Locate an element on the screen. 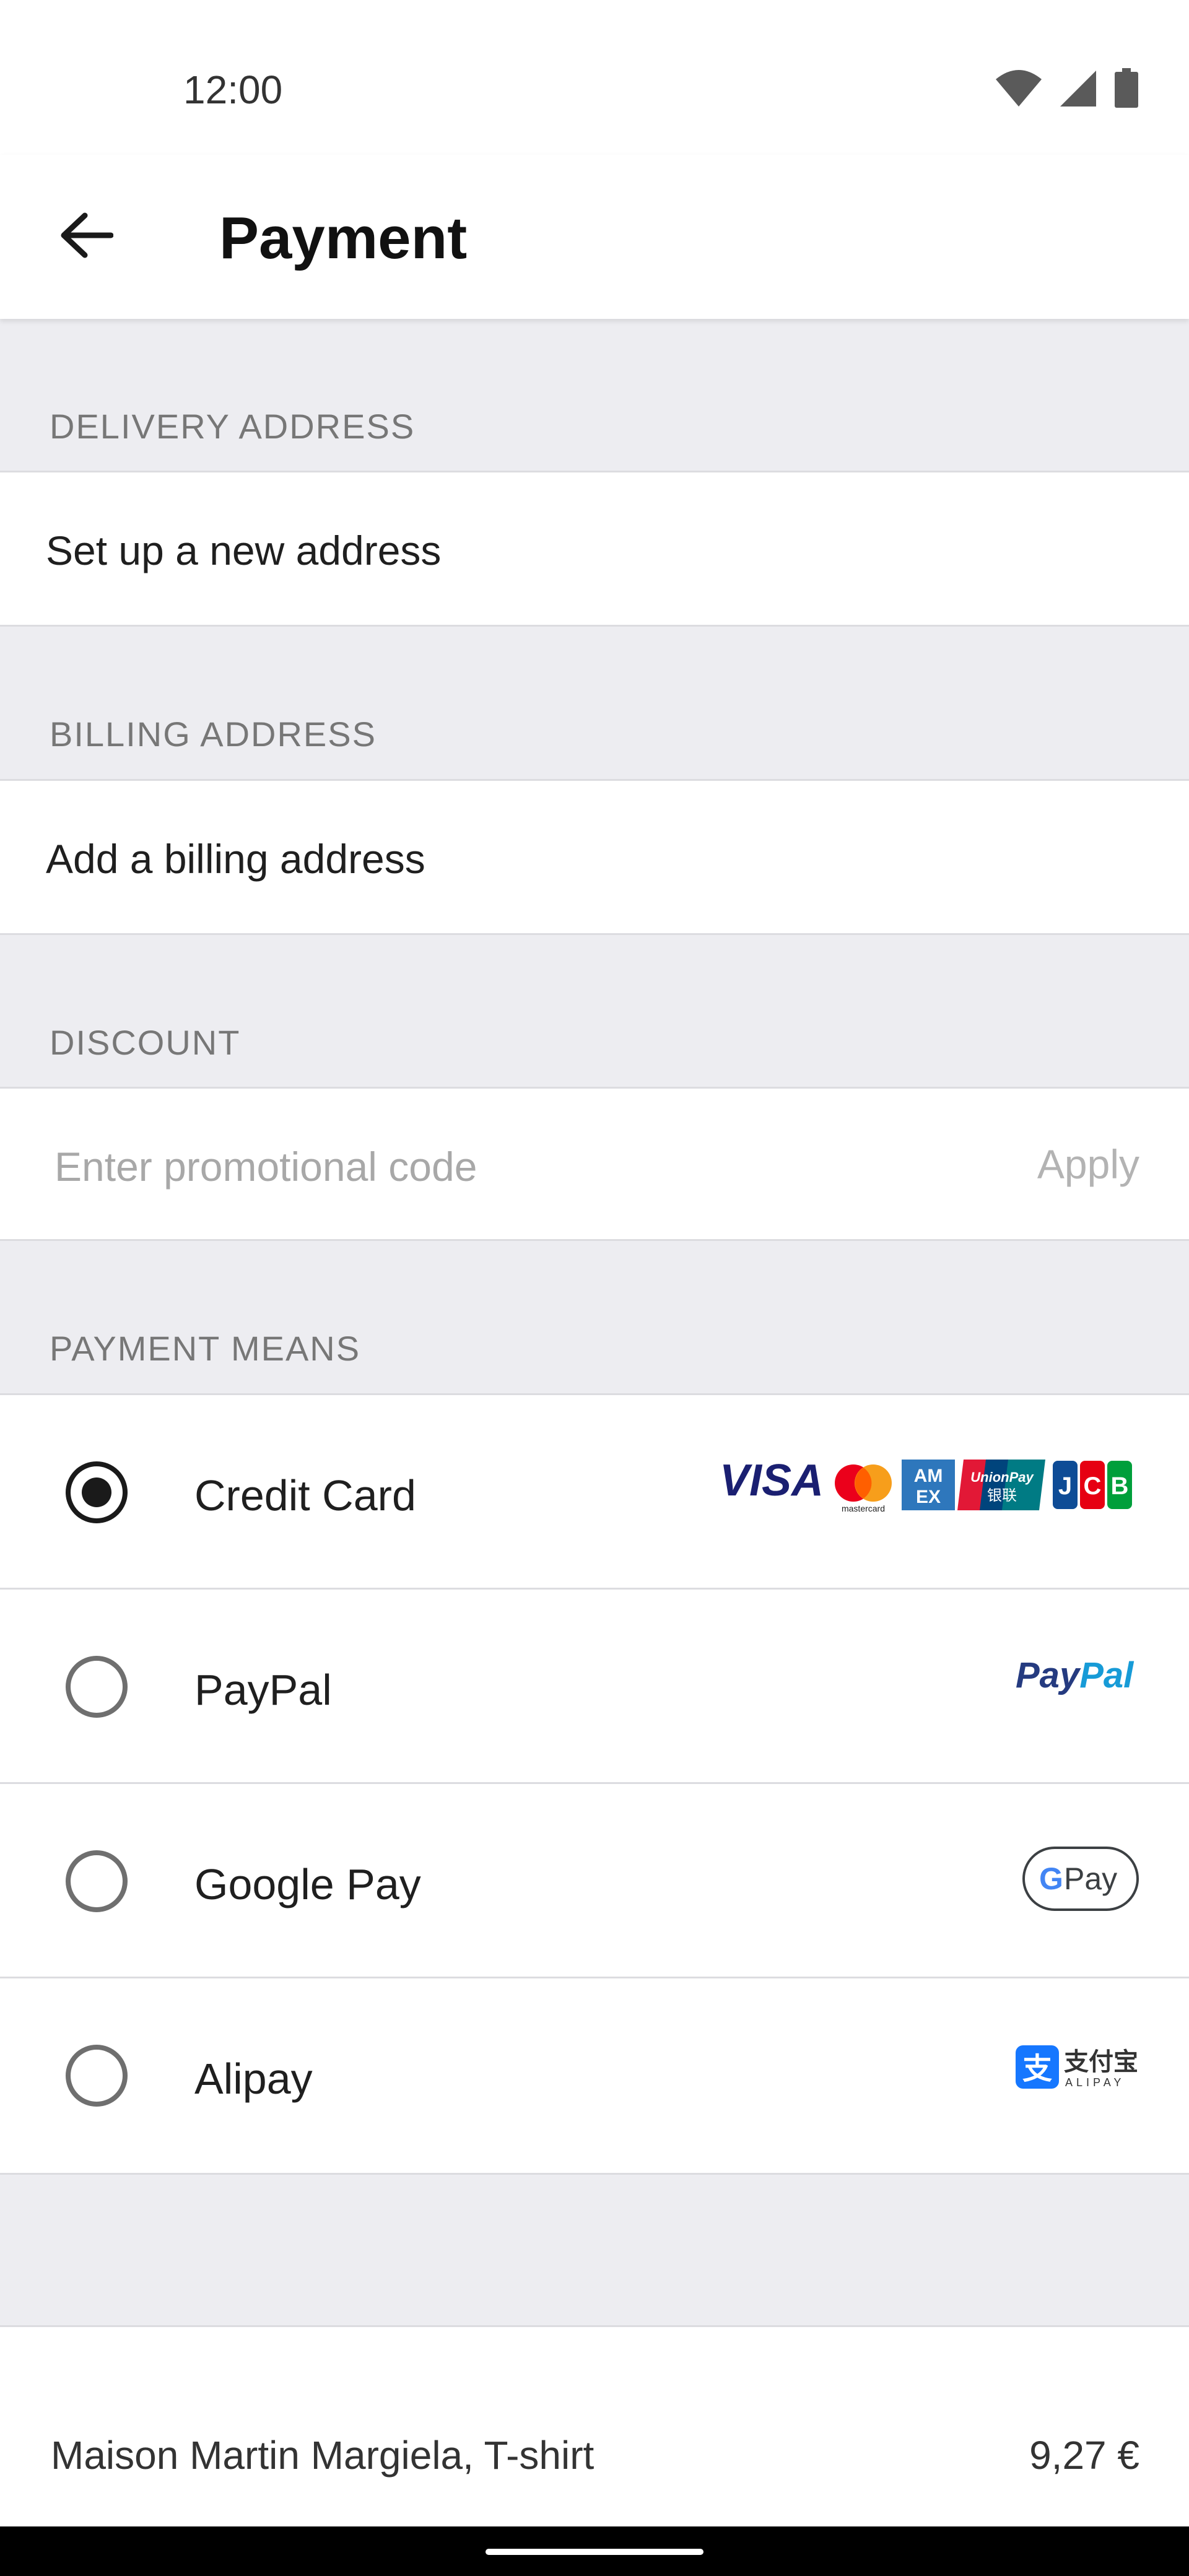 Image resolution: width=1189 pixels, height=2576 pixels. payment-option-label: PayPal is located at coordinates (263, 1690).